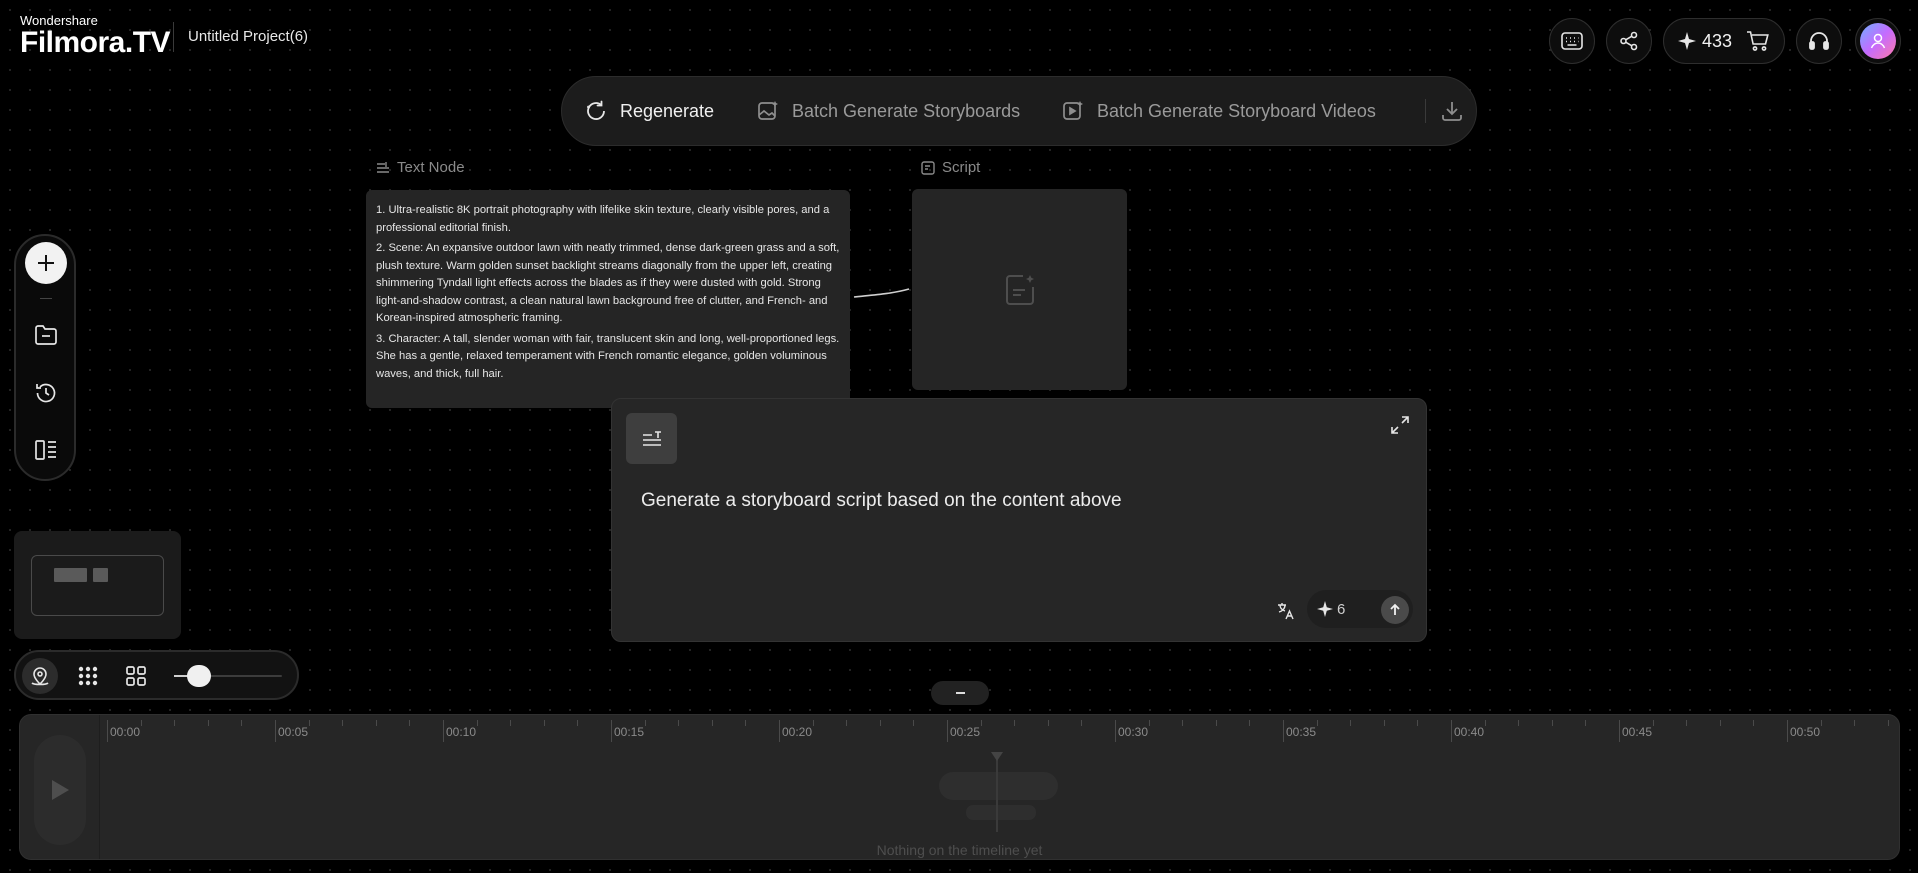 The height and width of the screenshot is (873, 1918). I want to click on collapse-timeline-button, so click(960, 693).